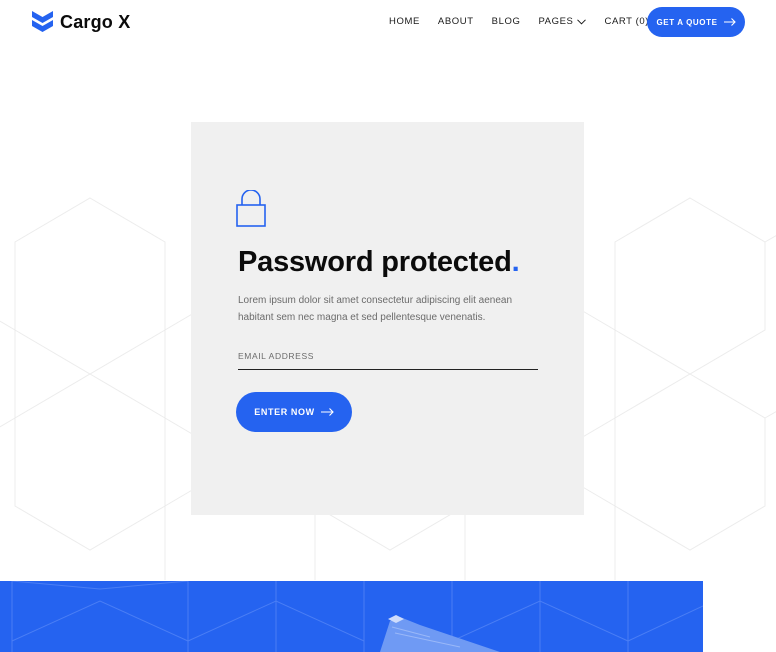 The image size is (776, 652). What do you see at coordinates (284, 412) in the screenshot?
I see `enter-now-label: ENTER NOW` at bounding box center [284, 412].